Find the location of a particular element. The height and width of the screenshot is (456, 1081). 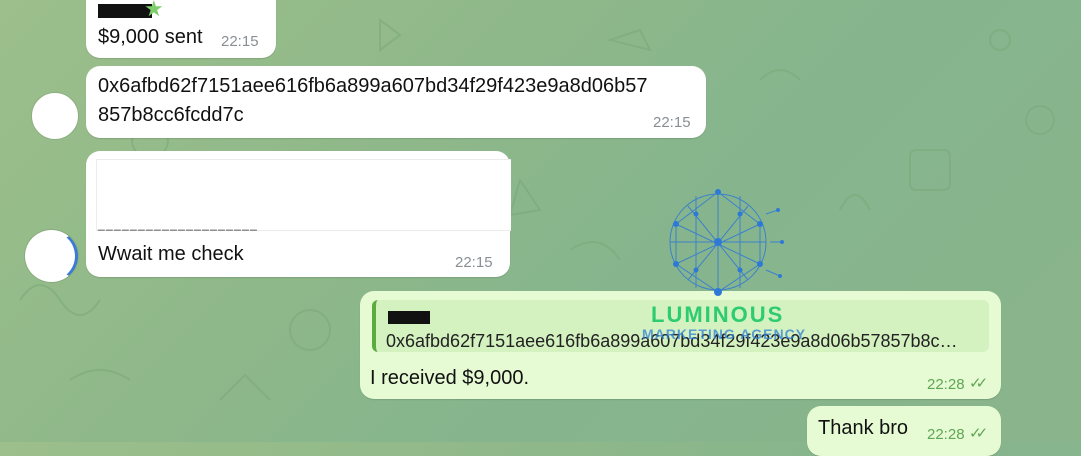

globe-network-icon is located at coordinates (726, 242).